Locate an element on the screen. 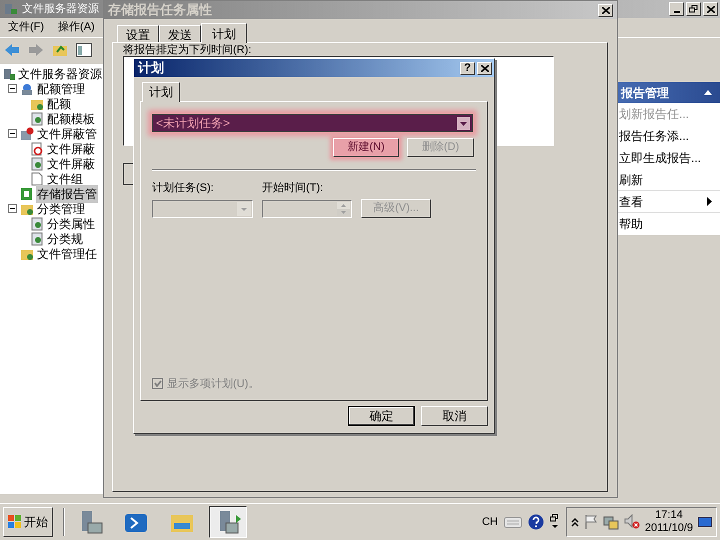  tree-item: 分类规 is located at coordinates (65, 239).